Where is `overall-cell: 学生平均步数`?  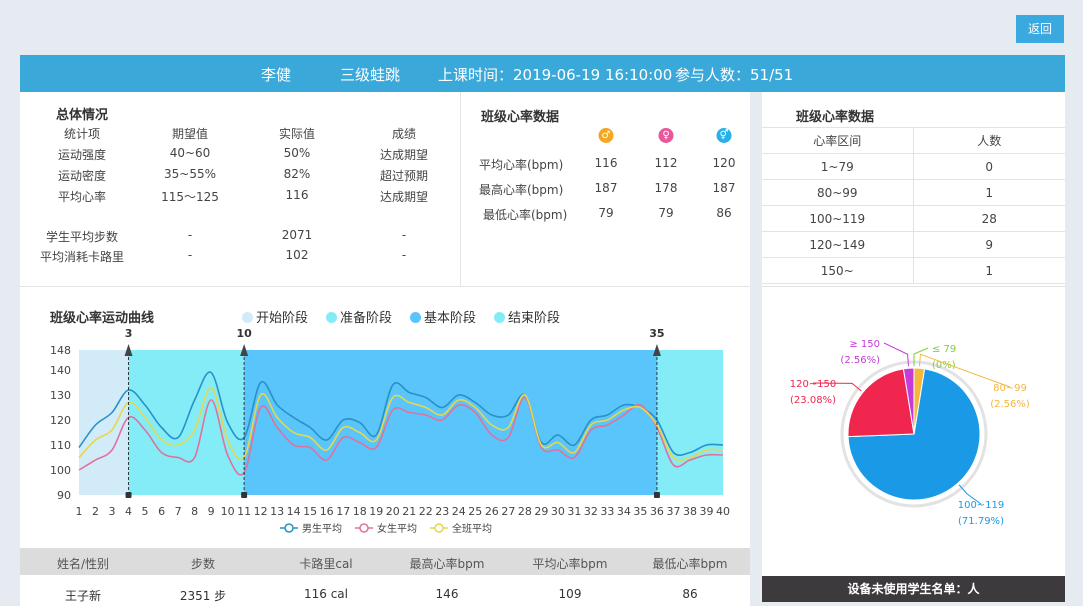
overall-cell: 学生平均步数 is located at coordinates (82, 237).